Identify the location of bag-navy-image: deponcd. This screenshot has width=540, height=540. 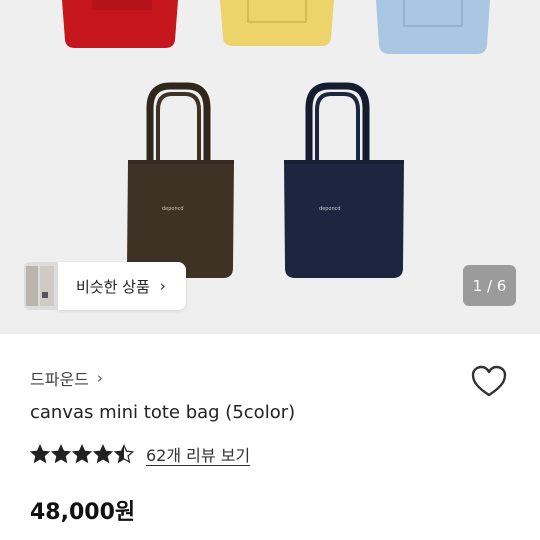
(344, 180).